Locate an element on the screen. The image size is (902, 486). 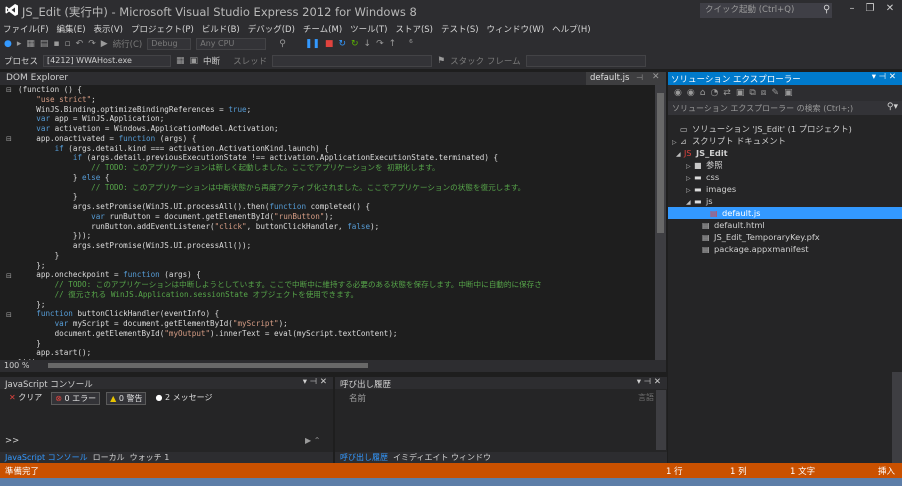
code-line: args.setPromise(WinJS.UI.processAll()); is located at coordinates (336, 246).